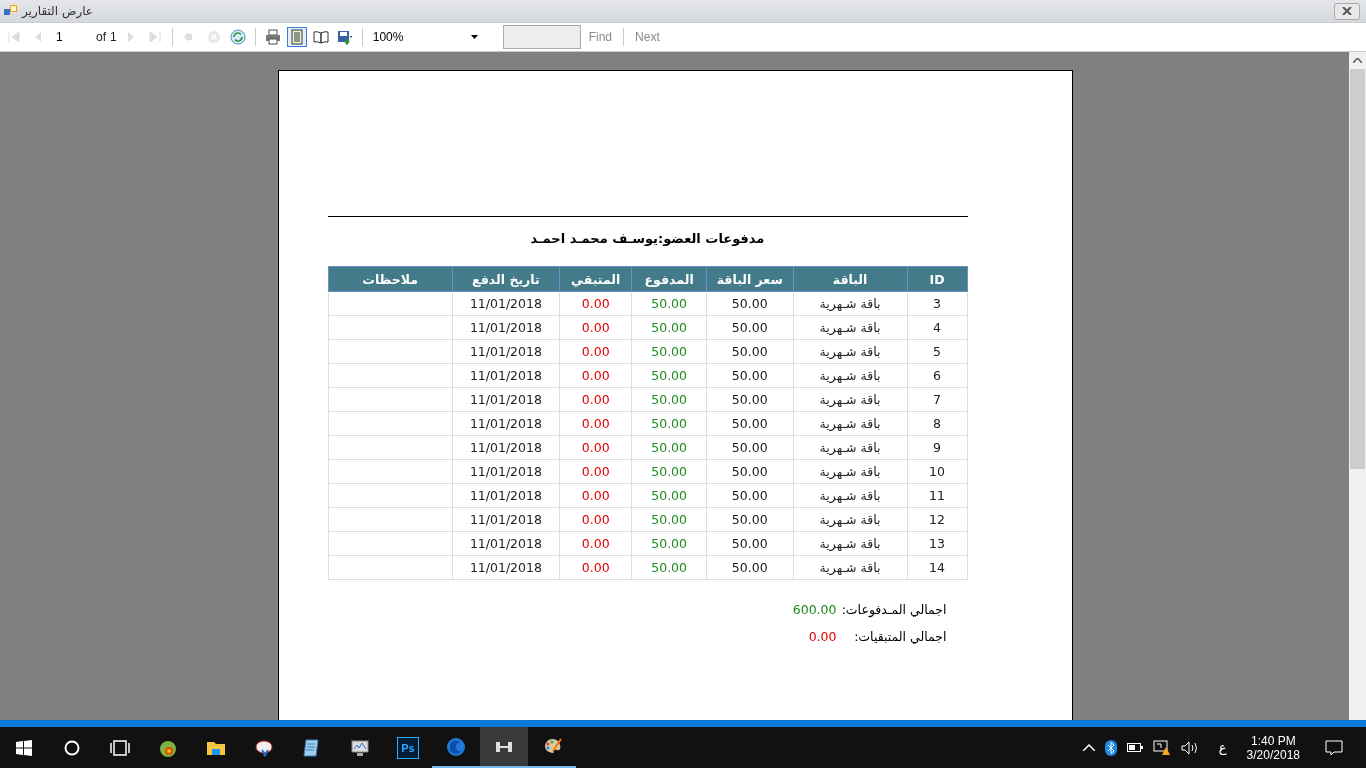 Image resolution: width=1366 pixels, height=768 pixels. What do you see at coordinates (600, 37) in the screenshot?
I see `find-link: Find` at bounding box center [600, 37].